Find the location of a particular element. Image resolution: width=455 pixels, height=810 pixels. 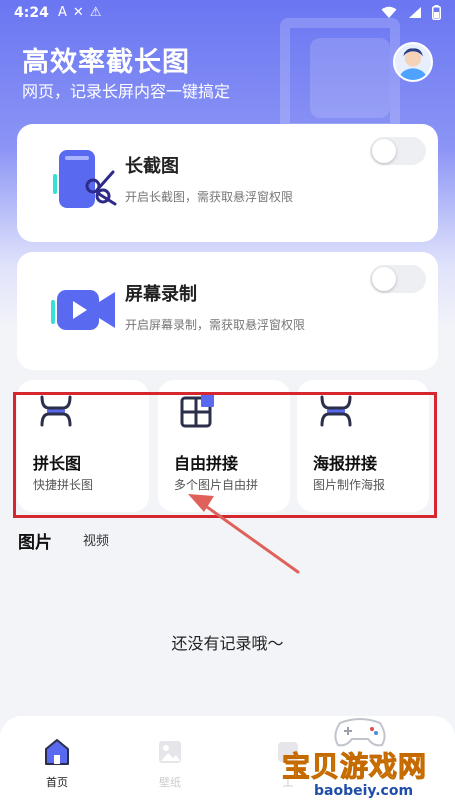

wifi-icon is located at coordinates (389, 12).